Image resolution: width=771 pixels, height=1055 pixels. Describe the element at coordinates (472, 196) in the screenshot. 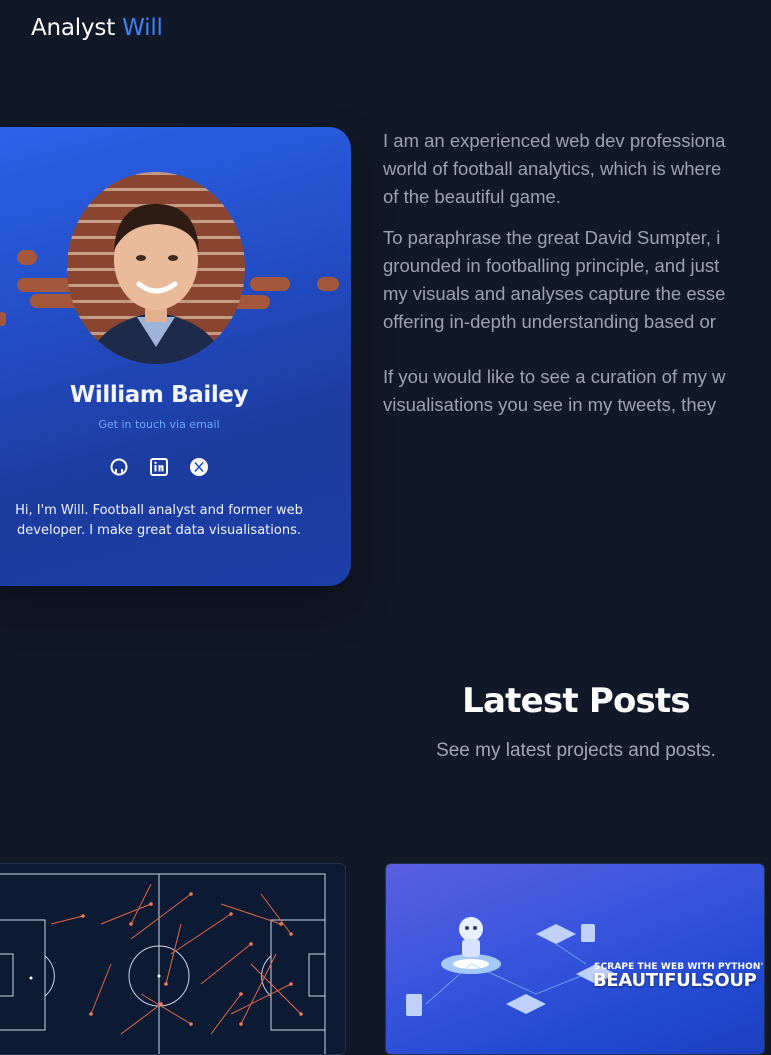

I see `about-line: of the beautiful game.` at that location.